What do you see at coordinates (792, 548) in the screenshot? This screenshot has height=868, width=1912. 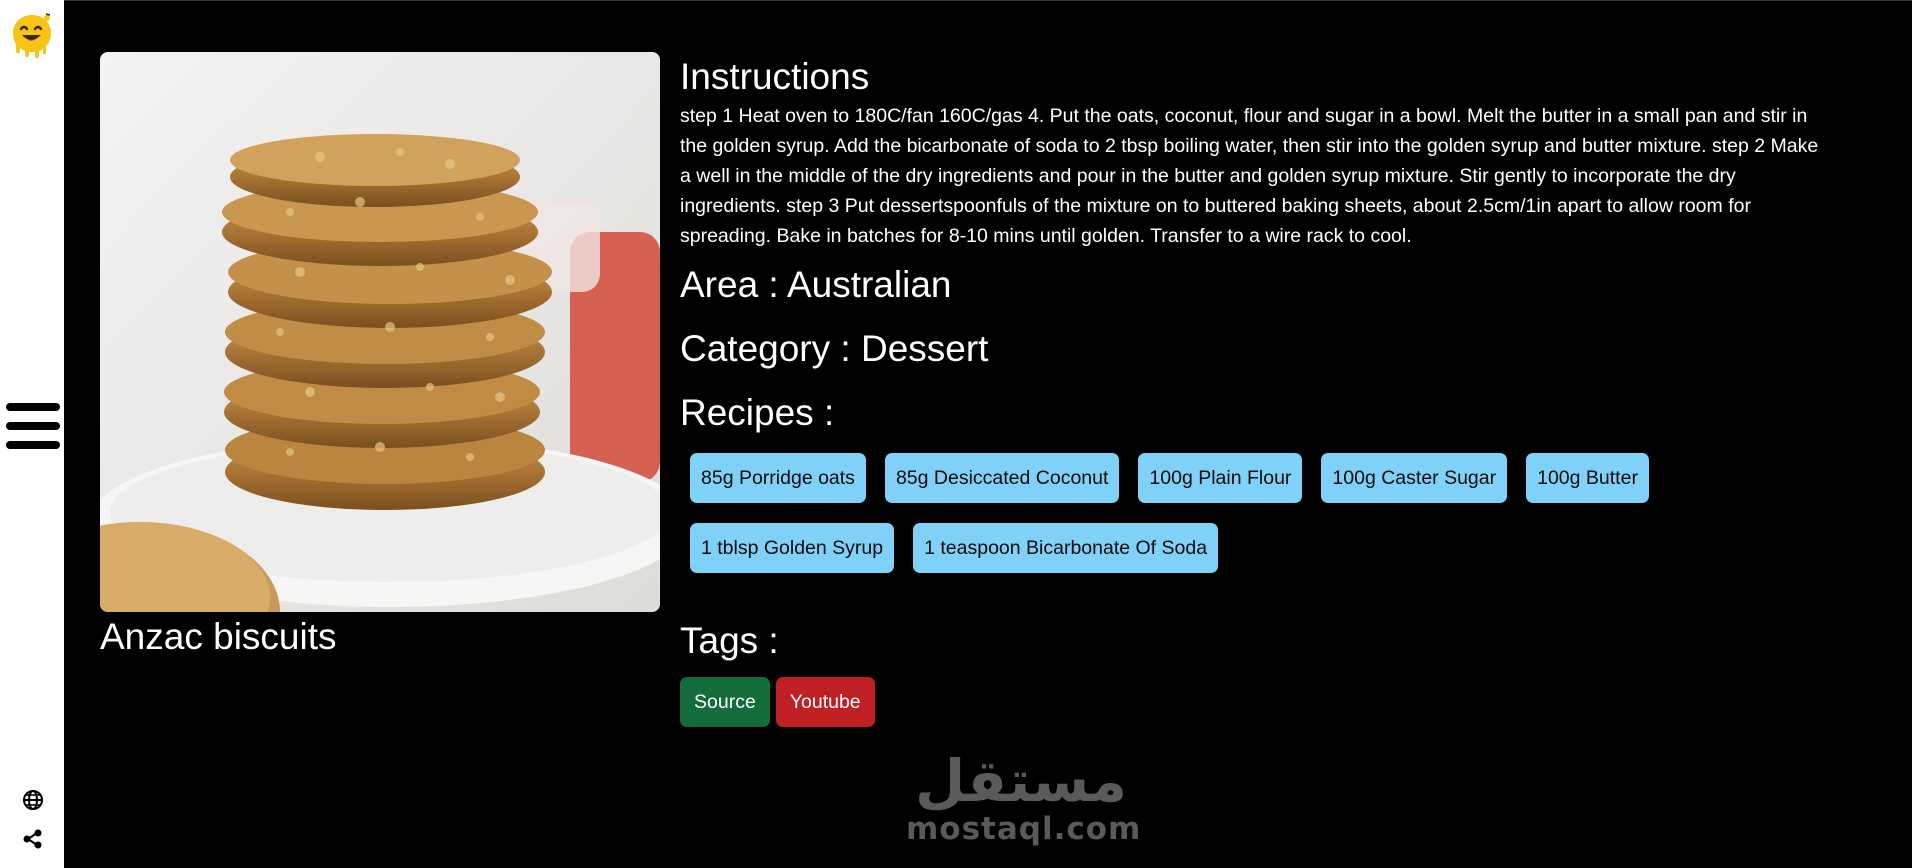 I see `recipe-item: 1 tblsp Golden Syrup` at bounding box center [792, 548].